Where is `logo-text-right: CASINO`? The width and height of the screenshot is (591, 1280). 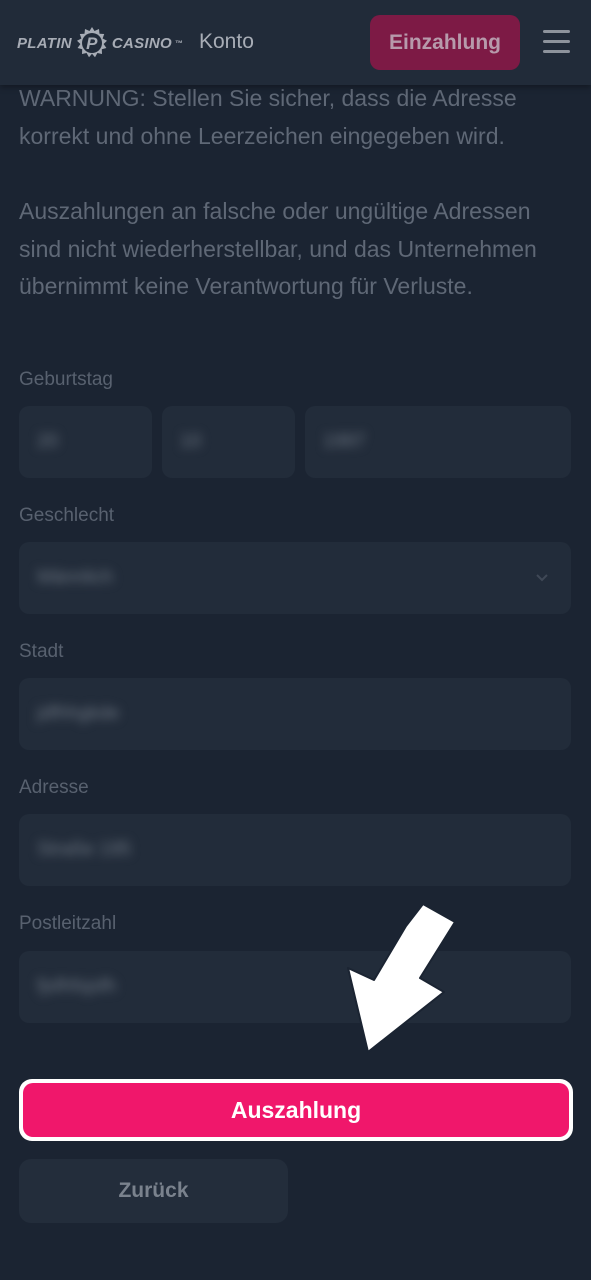 logo-text-right: CASINO is located at coordinates (141, 43).